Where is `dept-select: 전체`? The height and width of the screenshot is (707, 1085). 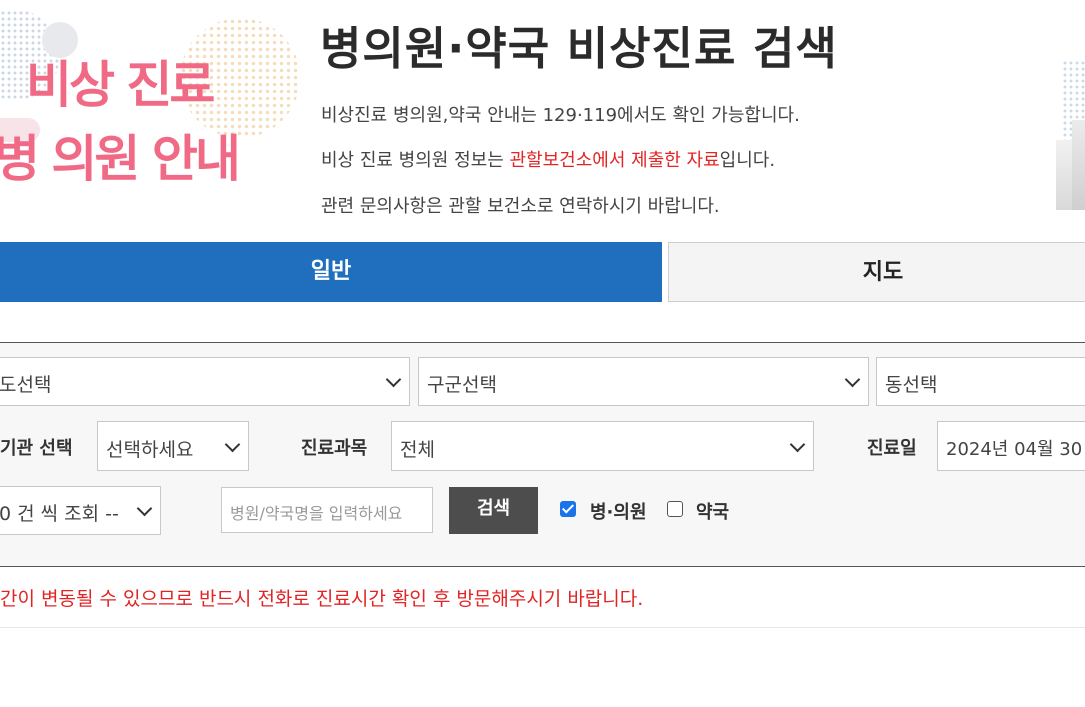
dept-select: 전체 is located at coordinates (602, 446).